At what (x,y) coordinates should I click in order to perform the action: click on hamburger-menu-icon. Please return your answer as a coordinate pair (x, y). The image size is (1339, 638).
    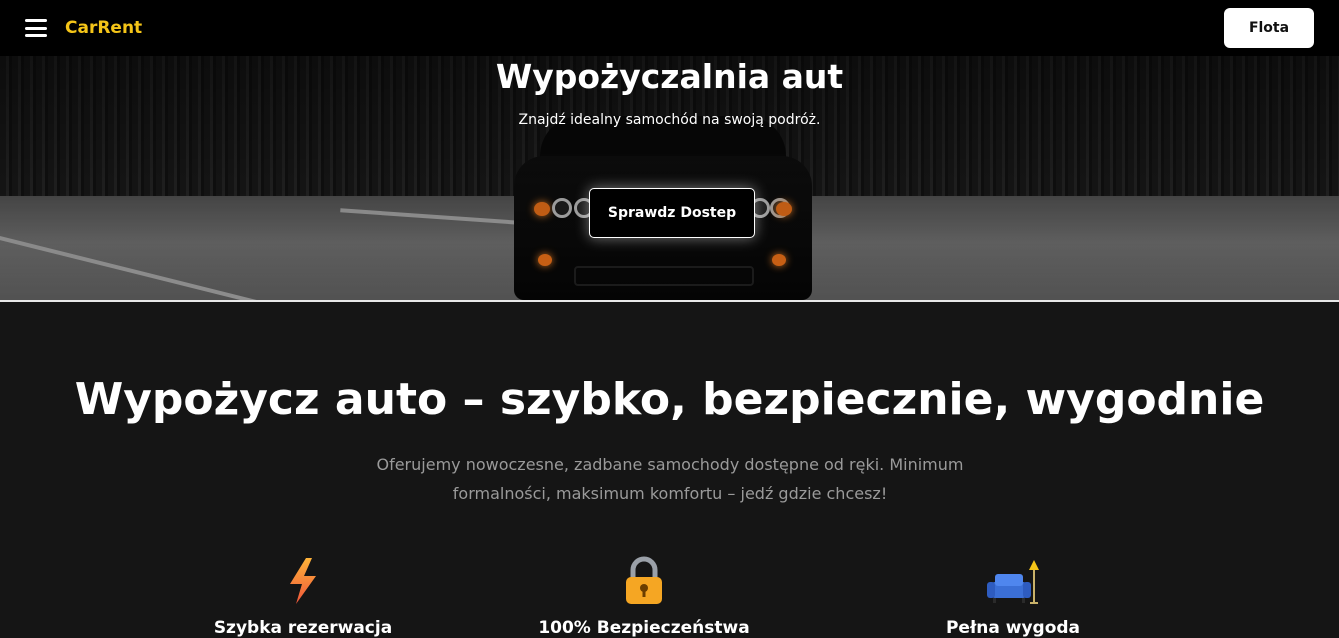
    Looking at the image, I should click on (36, 28).